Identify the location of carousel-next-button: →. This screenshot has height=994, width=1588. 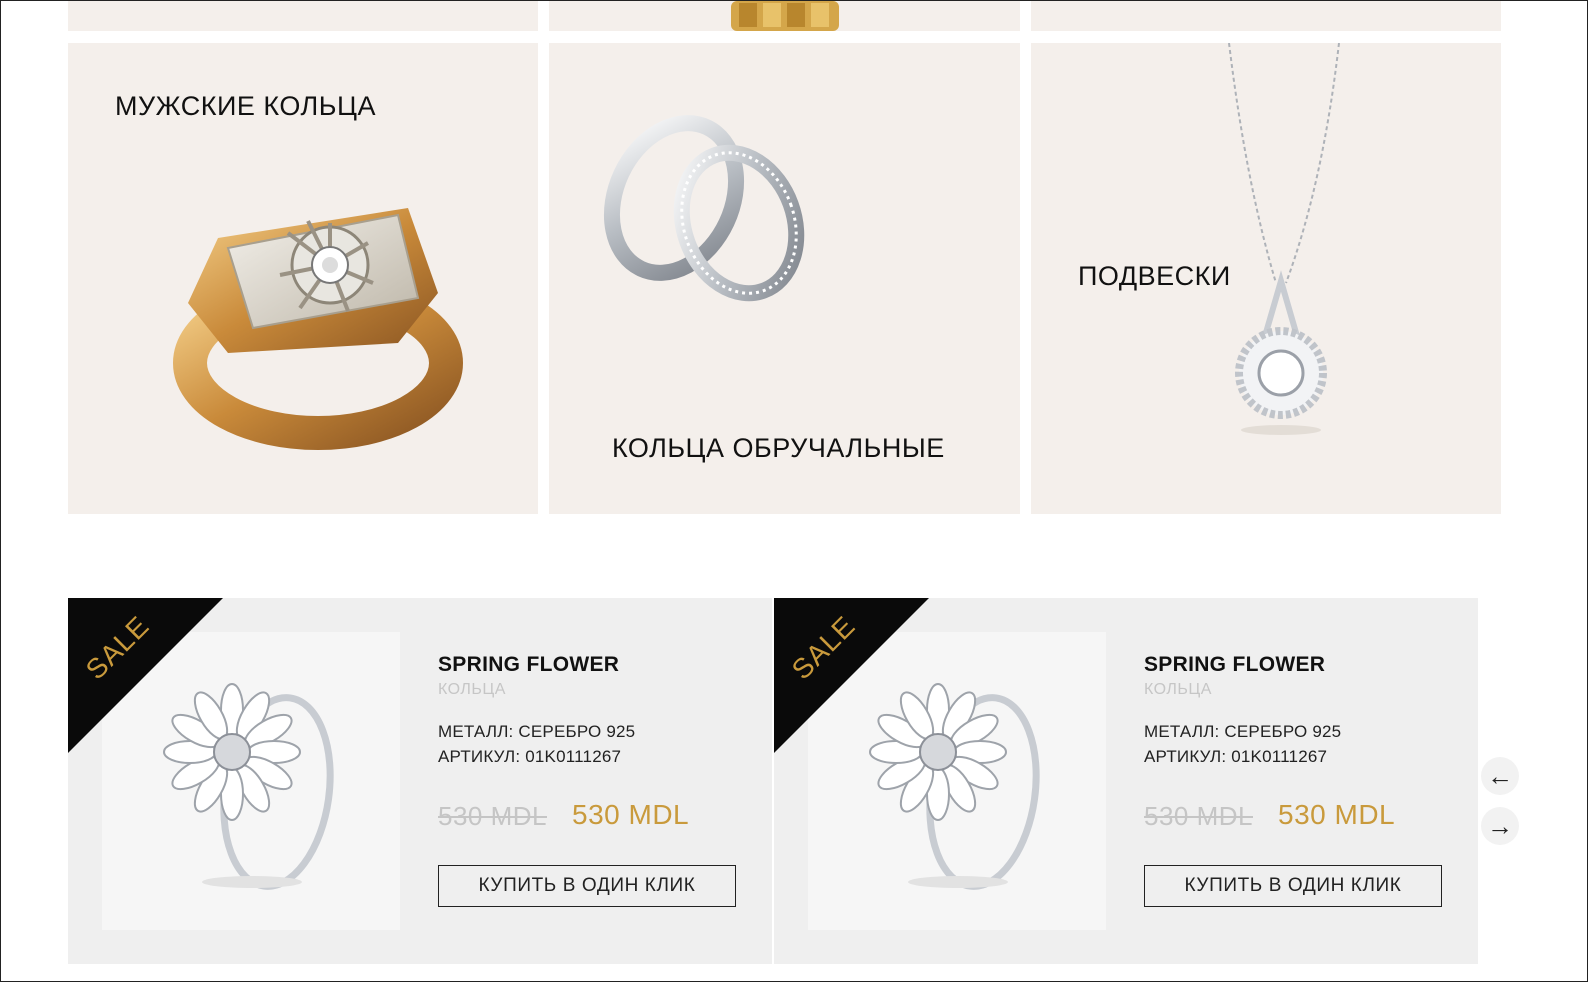
(1500, 826).